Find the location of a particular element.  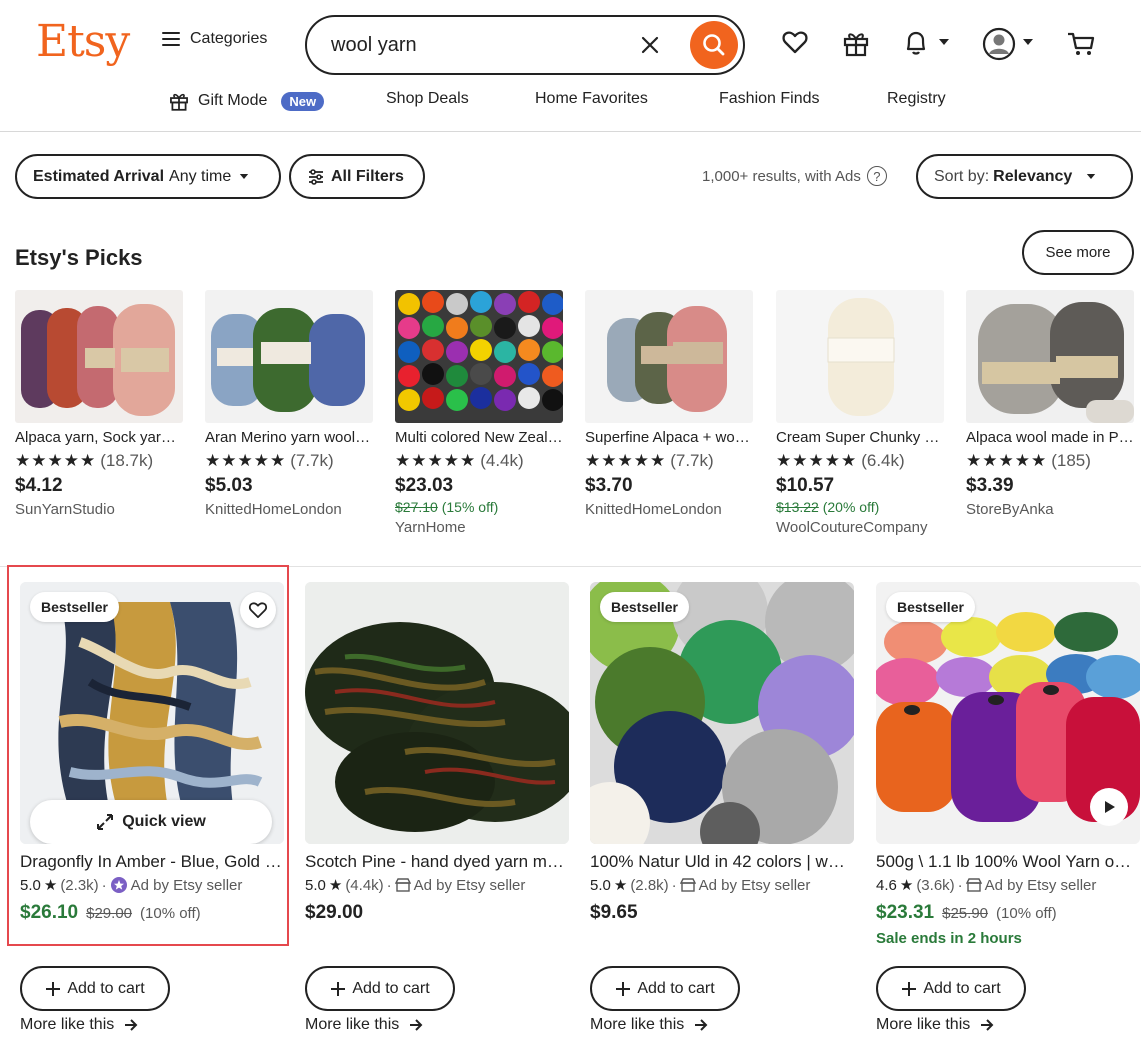

categories-label: Categories is located at coordinates (229, 38).